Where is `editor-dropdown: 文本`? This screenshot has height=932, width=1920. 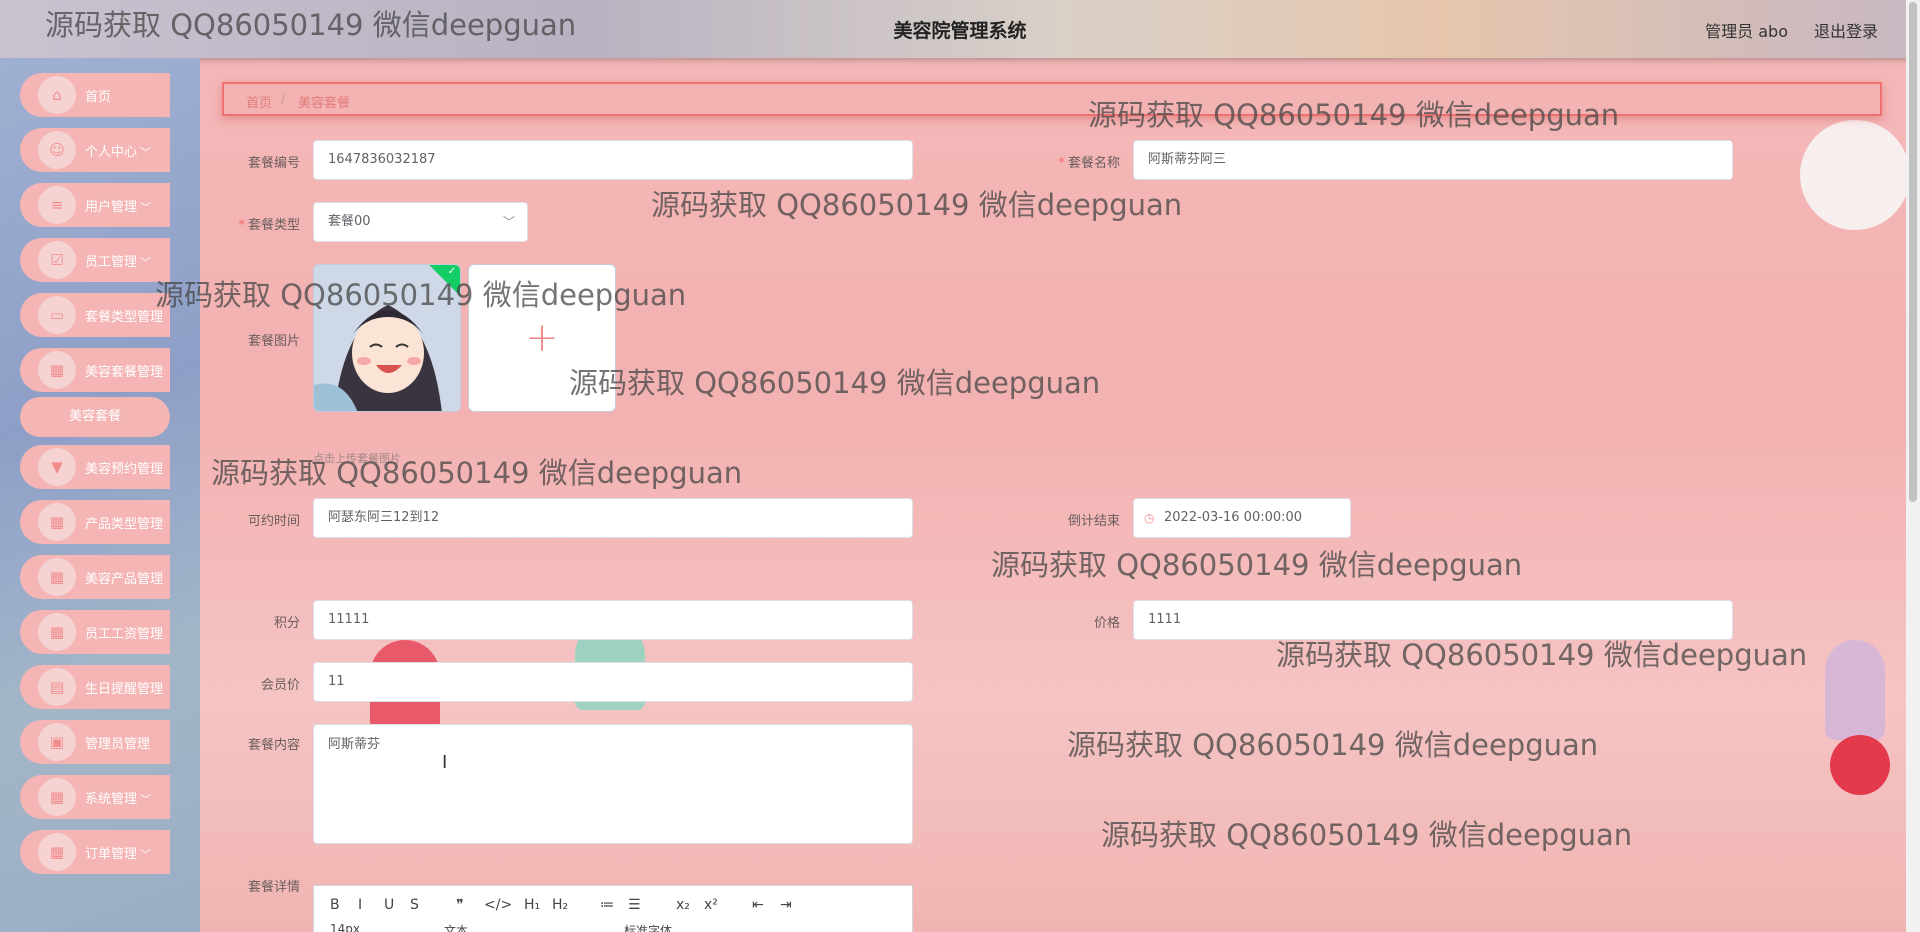
editor-dropdown: 文本 is located at coordinates (456, 927).